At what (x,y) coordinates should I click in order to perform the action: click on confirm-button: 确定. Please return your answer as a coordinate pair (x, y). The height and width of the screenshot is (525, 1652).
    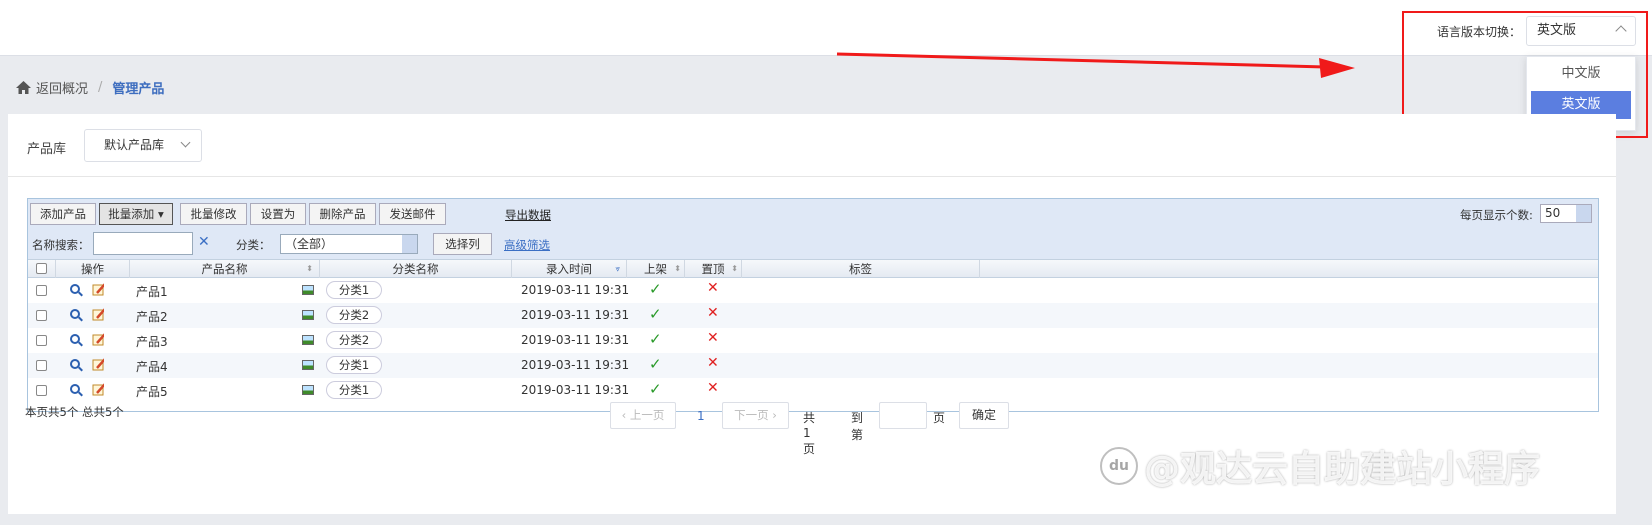
    Looking at the image, I should click on (984, 415).